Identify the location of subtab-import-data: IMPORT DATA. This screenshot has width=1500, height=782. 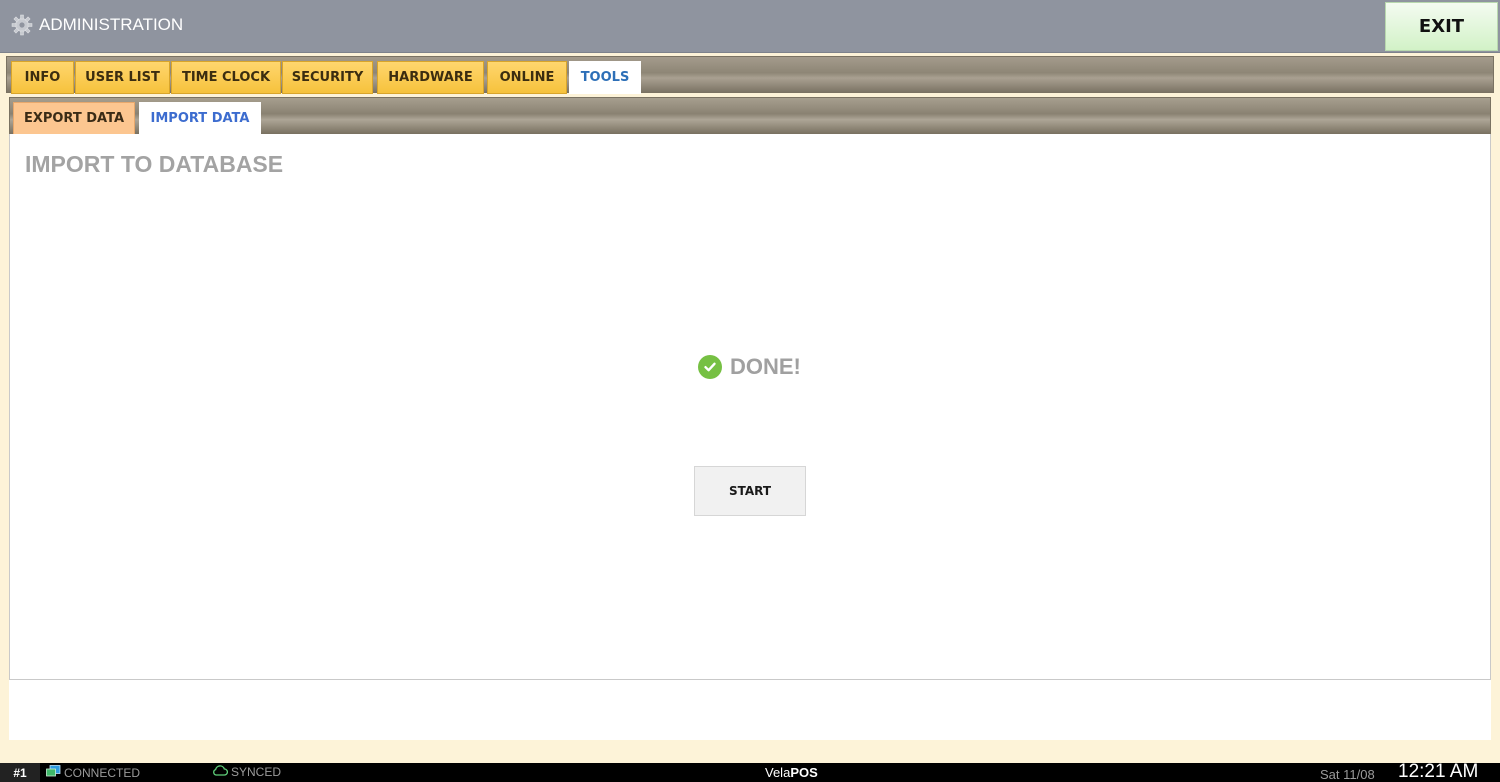
(200, 118).